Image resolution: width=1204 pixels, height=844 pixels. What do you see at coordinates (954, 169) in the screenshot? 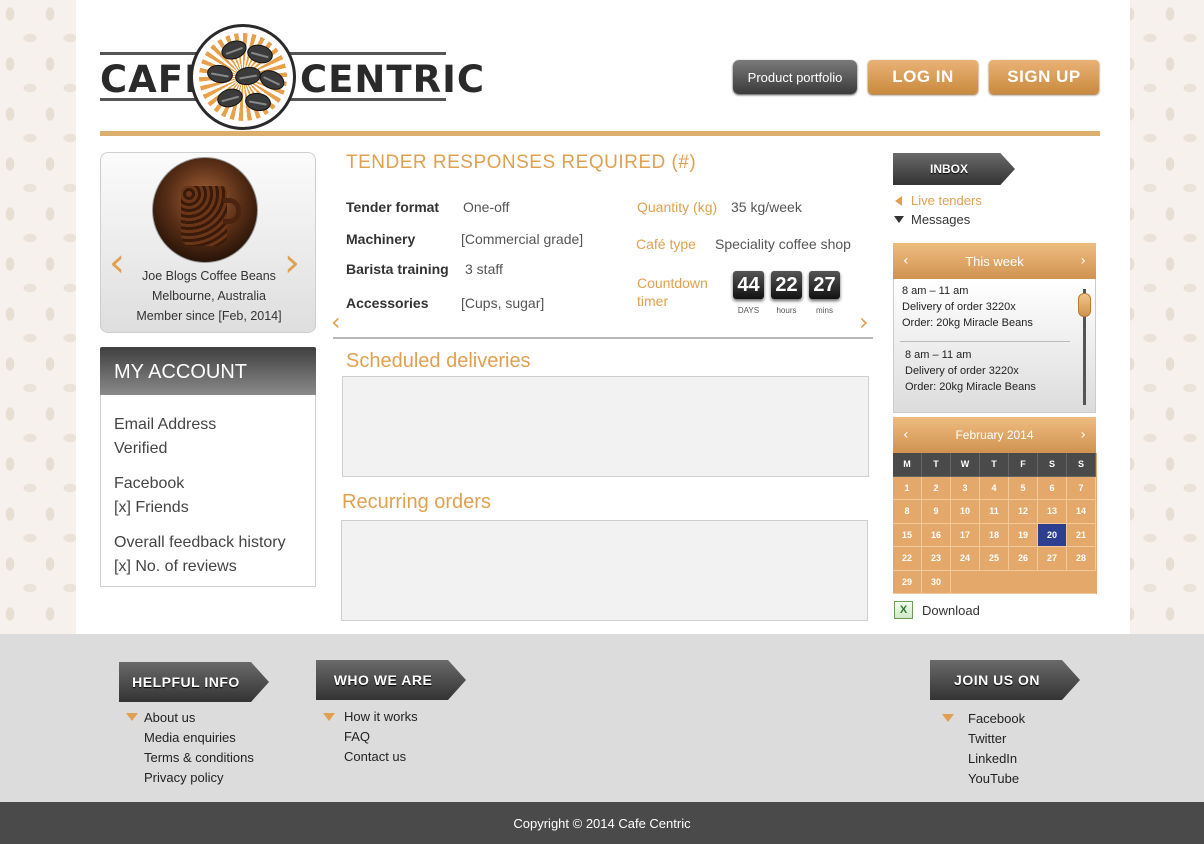
I see `inbox-tab: INBOX` at bounding box center [954, 169].